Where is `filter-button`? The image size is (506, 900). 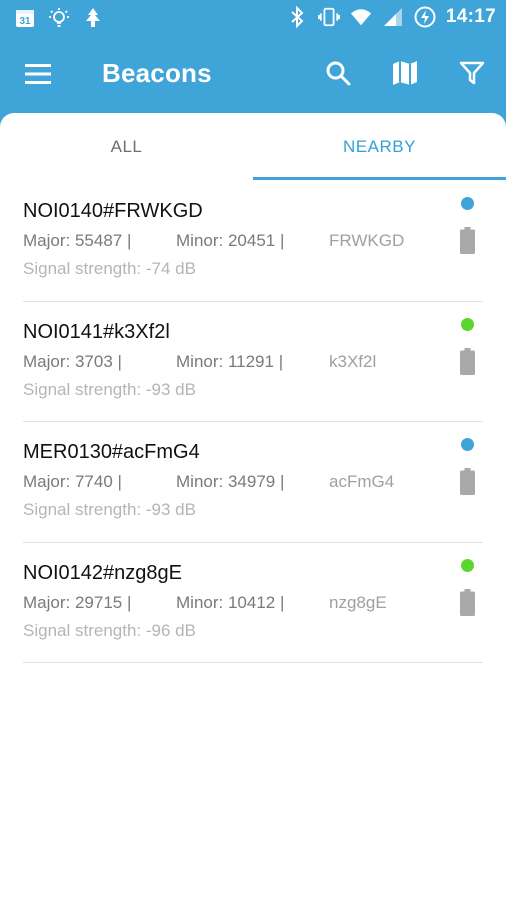
filter-button is located at coordinates (472, 73).